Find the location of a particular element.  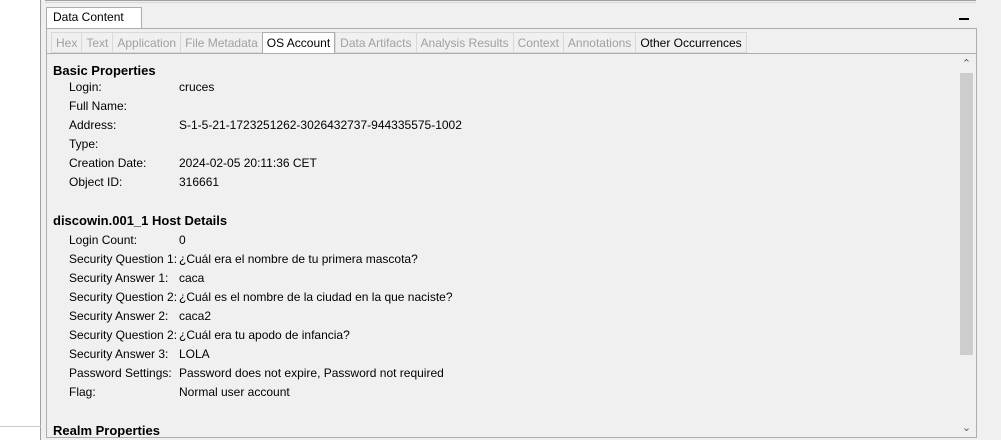

property-value: cruces is located at coordinates (197, 87).